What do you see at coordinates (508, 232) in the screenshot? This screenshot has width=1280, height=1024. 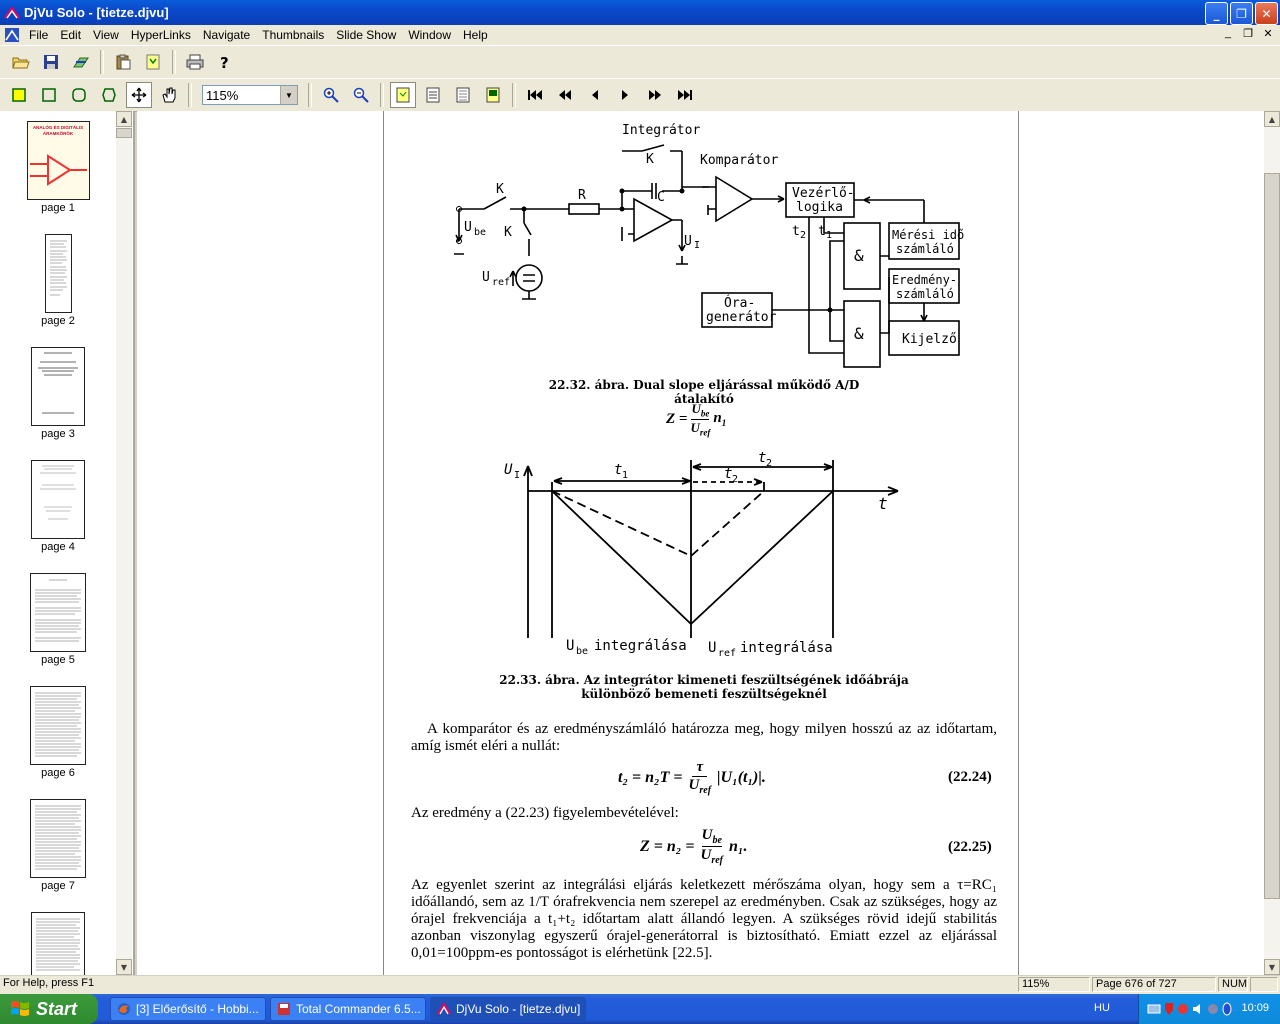 I see `label-k2: K` at bounding box center [508, 232].